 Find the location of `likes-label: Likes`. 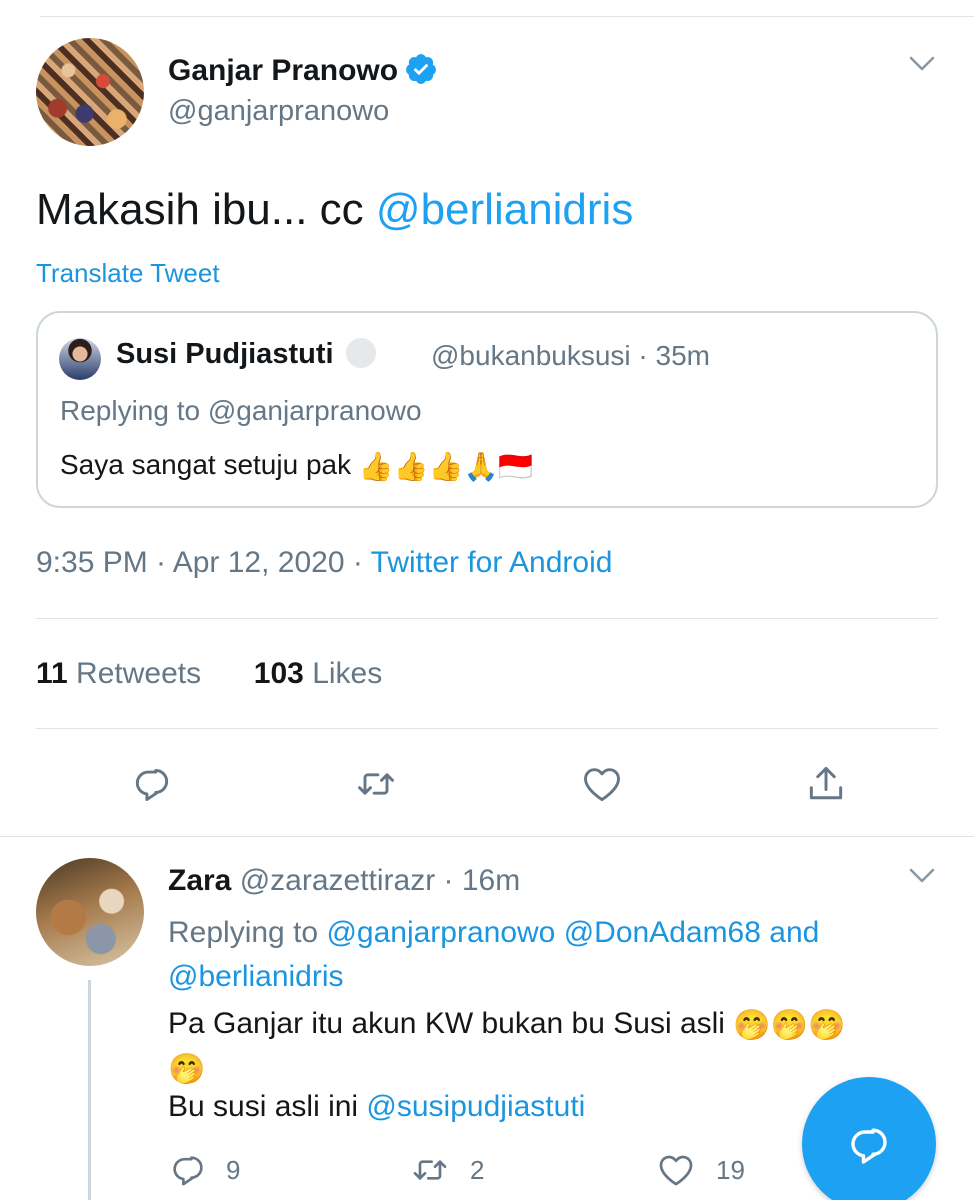

likes-label: Likes is located at coordinates (343, 673).